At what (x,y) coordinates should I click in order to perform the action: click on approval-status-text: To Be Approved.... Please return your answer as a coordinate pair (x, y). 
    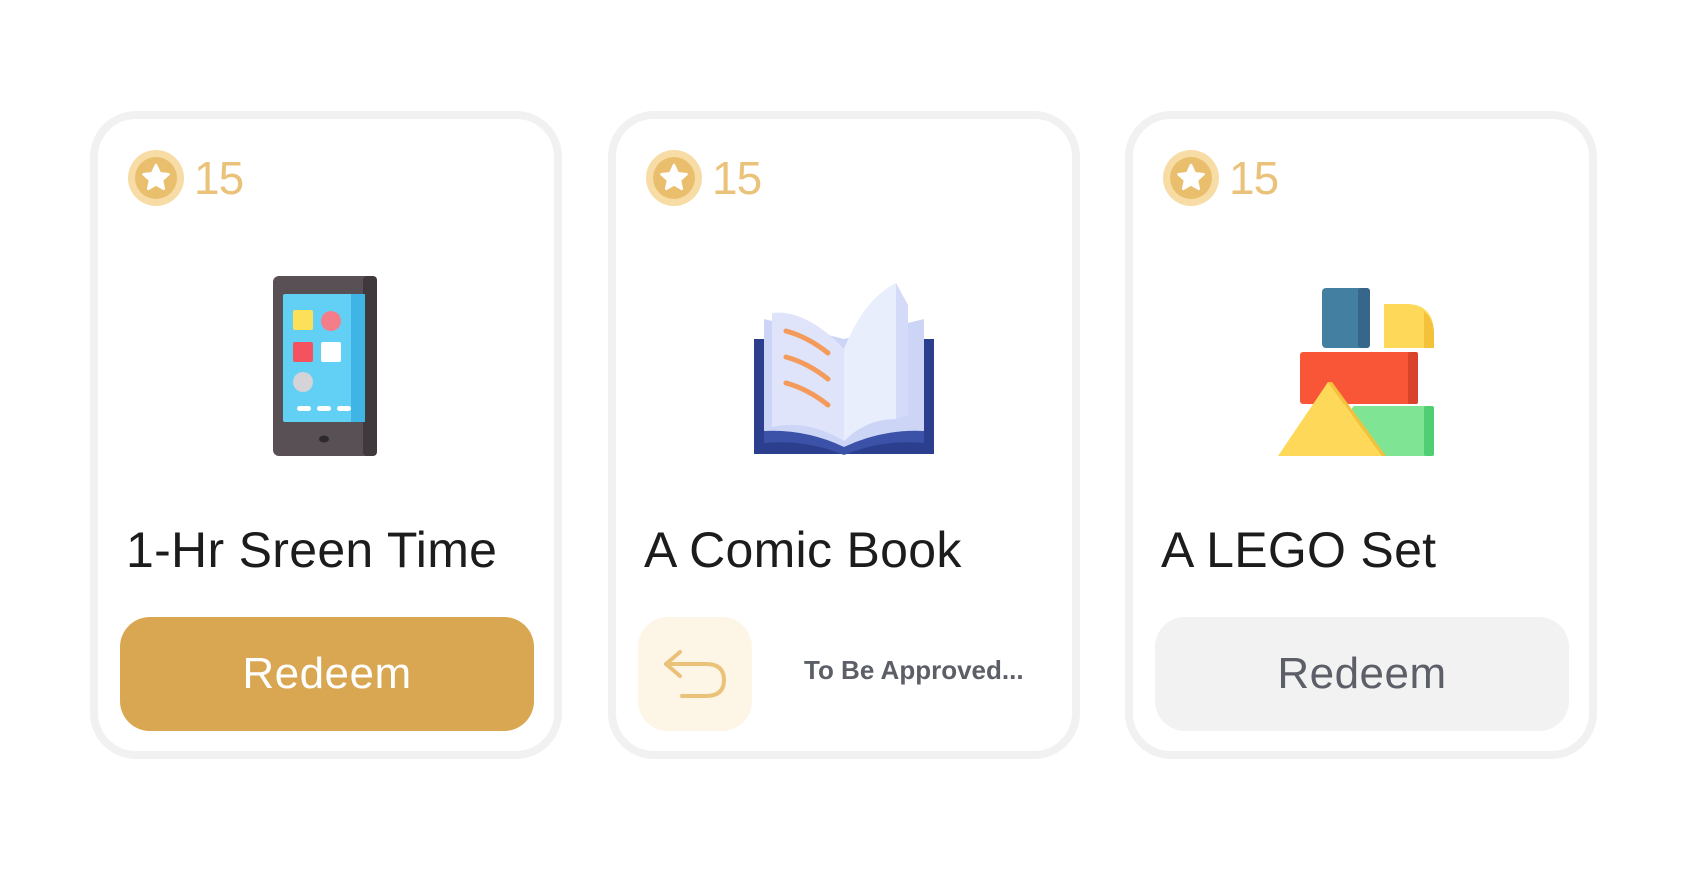
    Looking at the image, I should click on (914, 670).